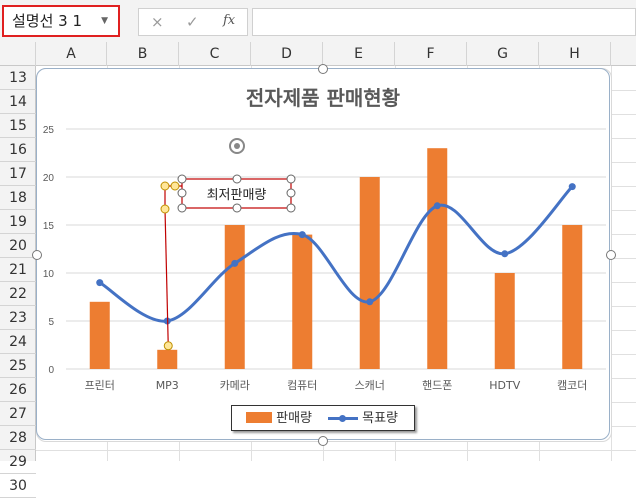 Image resolution: width=636 pixels, height=498 pixels. What do you see at coordinates (437, 385) in the screenshot?
I see `x-tick-label: 핸드폰` at bounding box center [437, 385].